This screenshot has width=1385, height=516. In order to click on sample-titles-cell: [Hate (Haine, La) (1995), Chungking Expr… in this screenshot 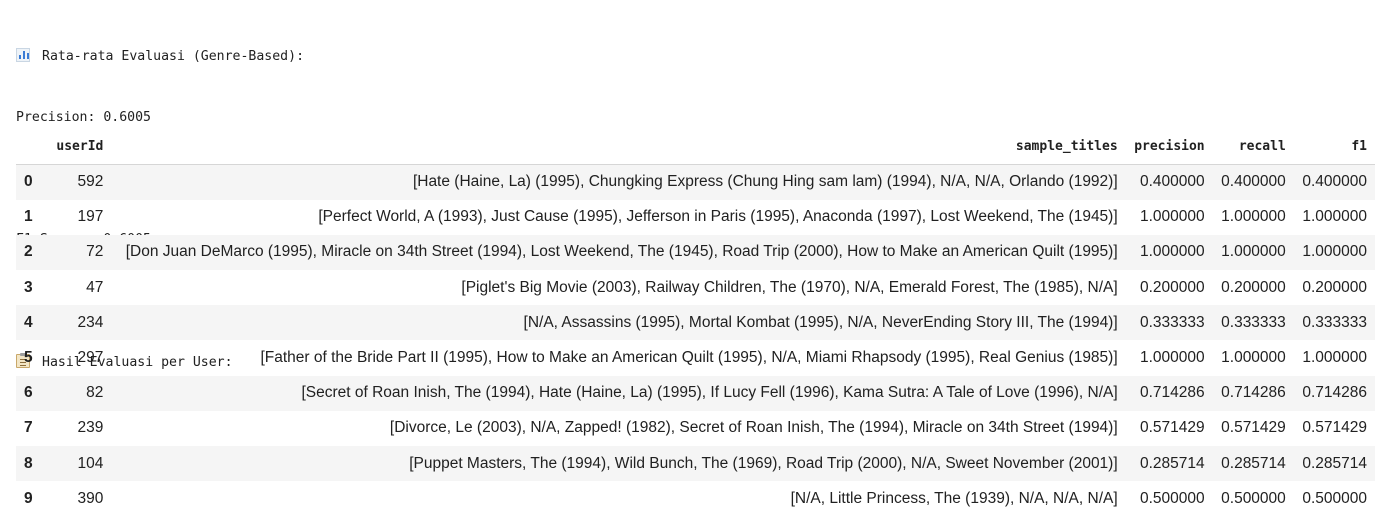, I will do `click(765, 182)`.